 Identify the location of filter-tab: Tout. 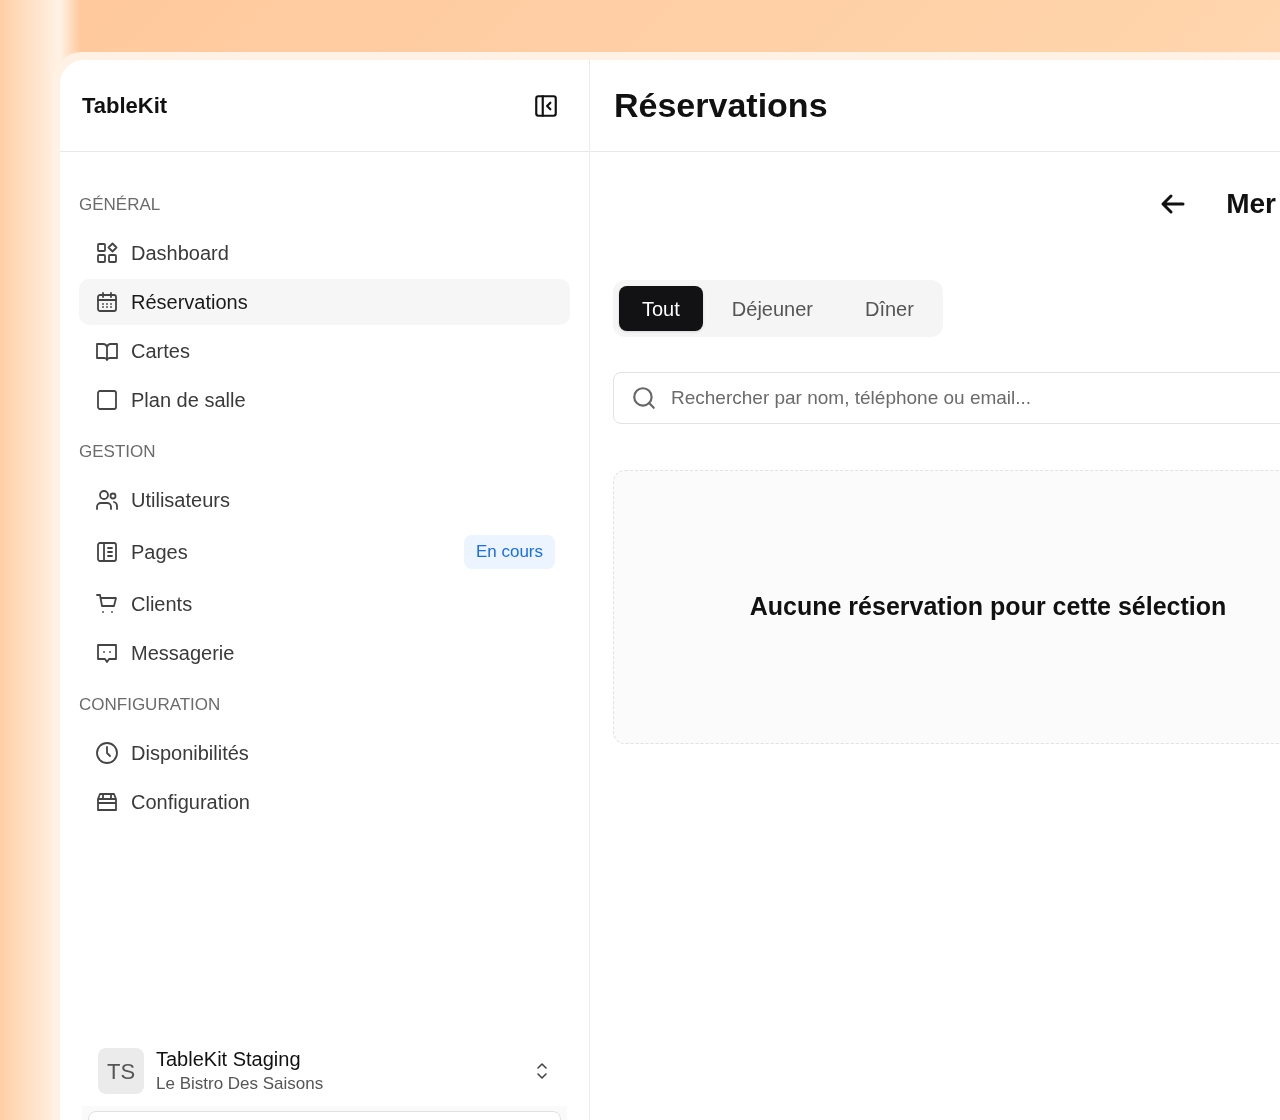
(661, 308).